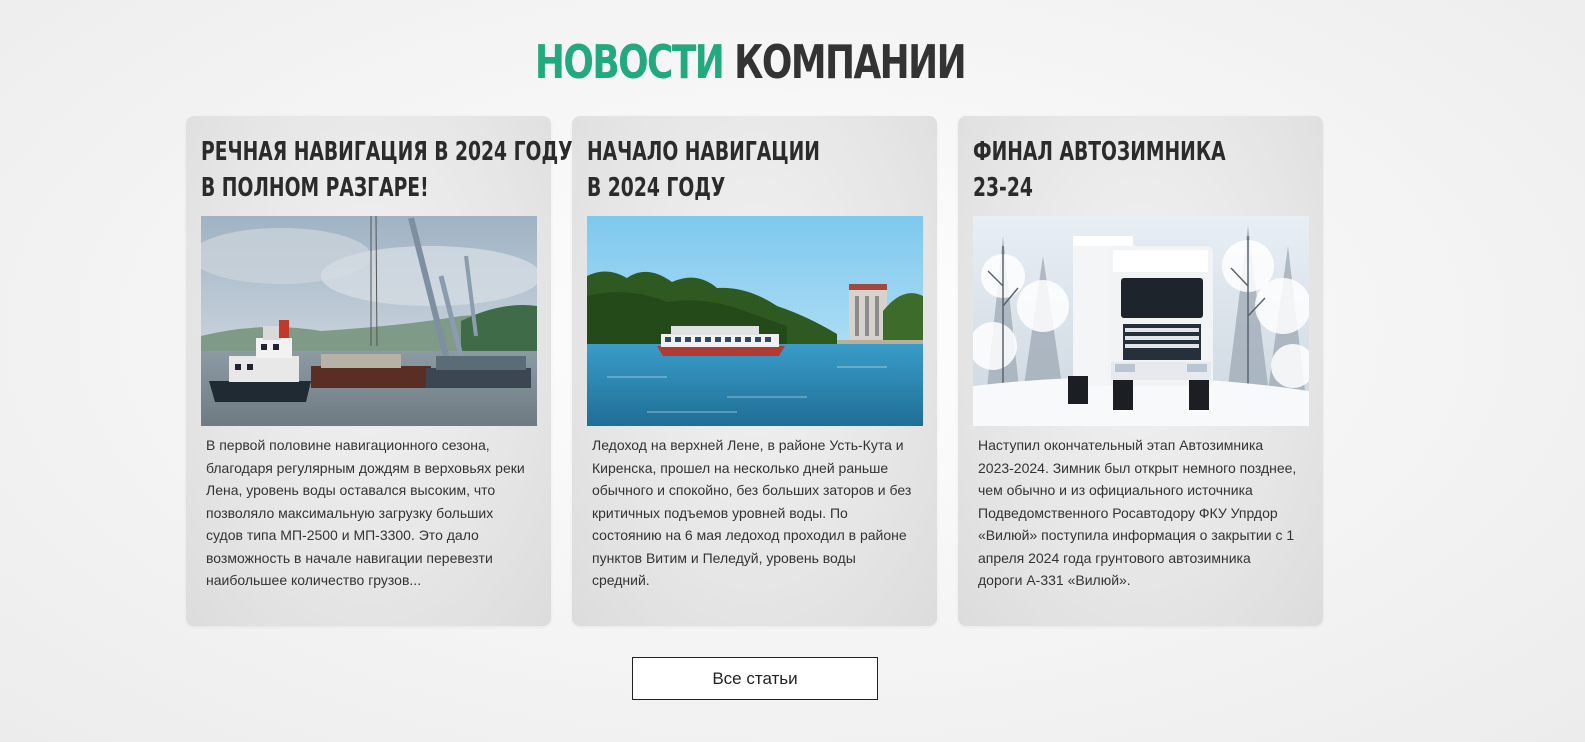 Image resolution: width=1585 pixels, height=742 pixels. What do you see at coordinates (1102, 170) in the screenshot?
I see `news-card-title: ФИНАЛ АВТОЗИМНИКА 23-24` at bounding box center [1102, 170].